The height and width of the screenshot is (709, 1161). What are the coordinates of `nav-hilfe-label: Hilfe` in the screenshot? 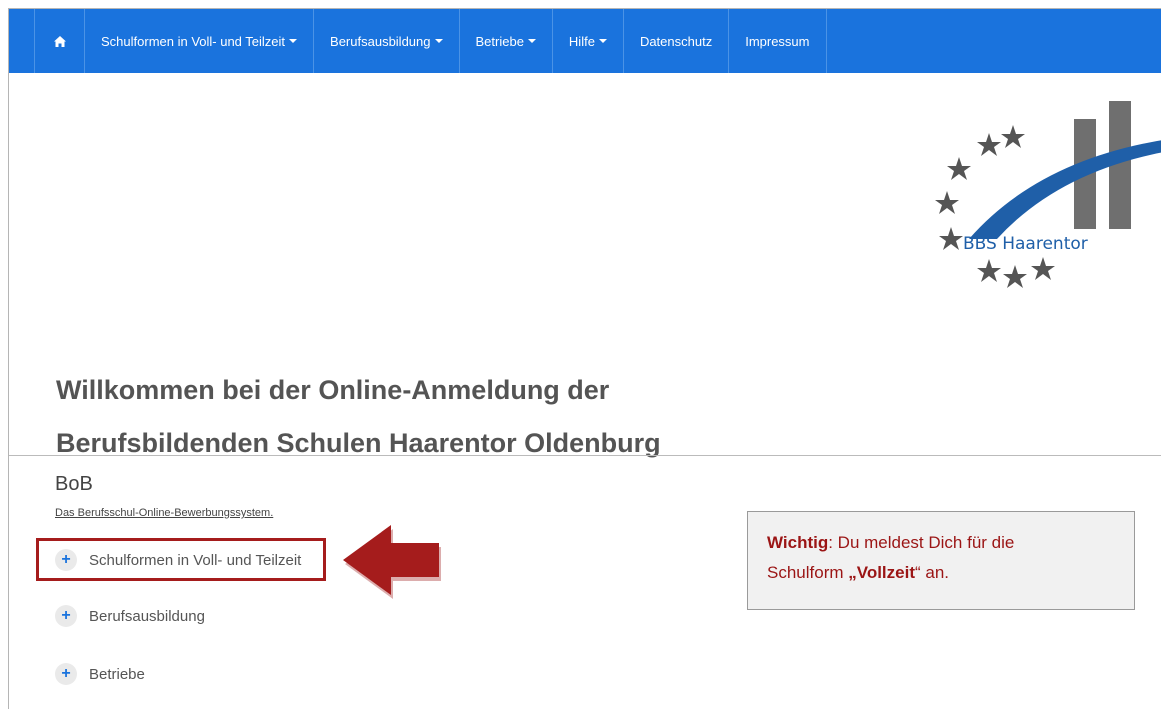 It's located at (581, 41).